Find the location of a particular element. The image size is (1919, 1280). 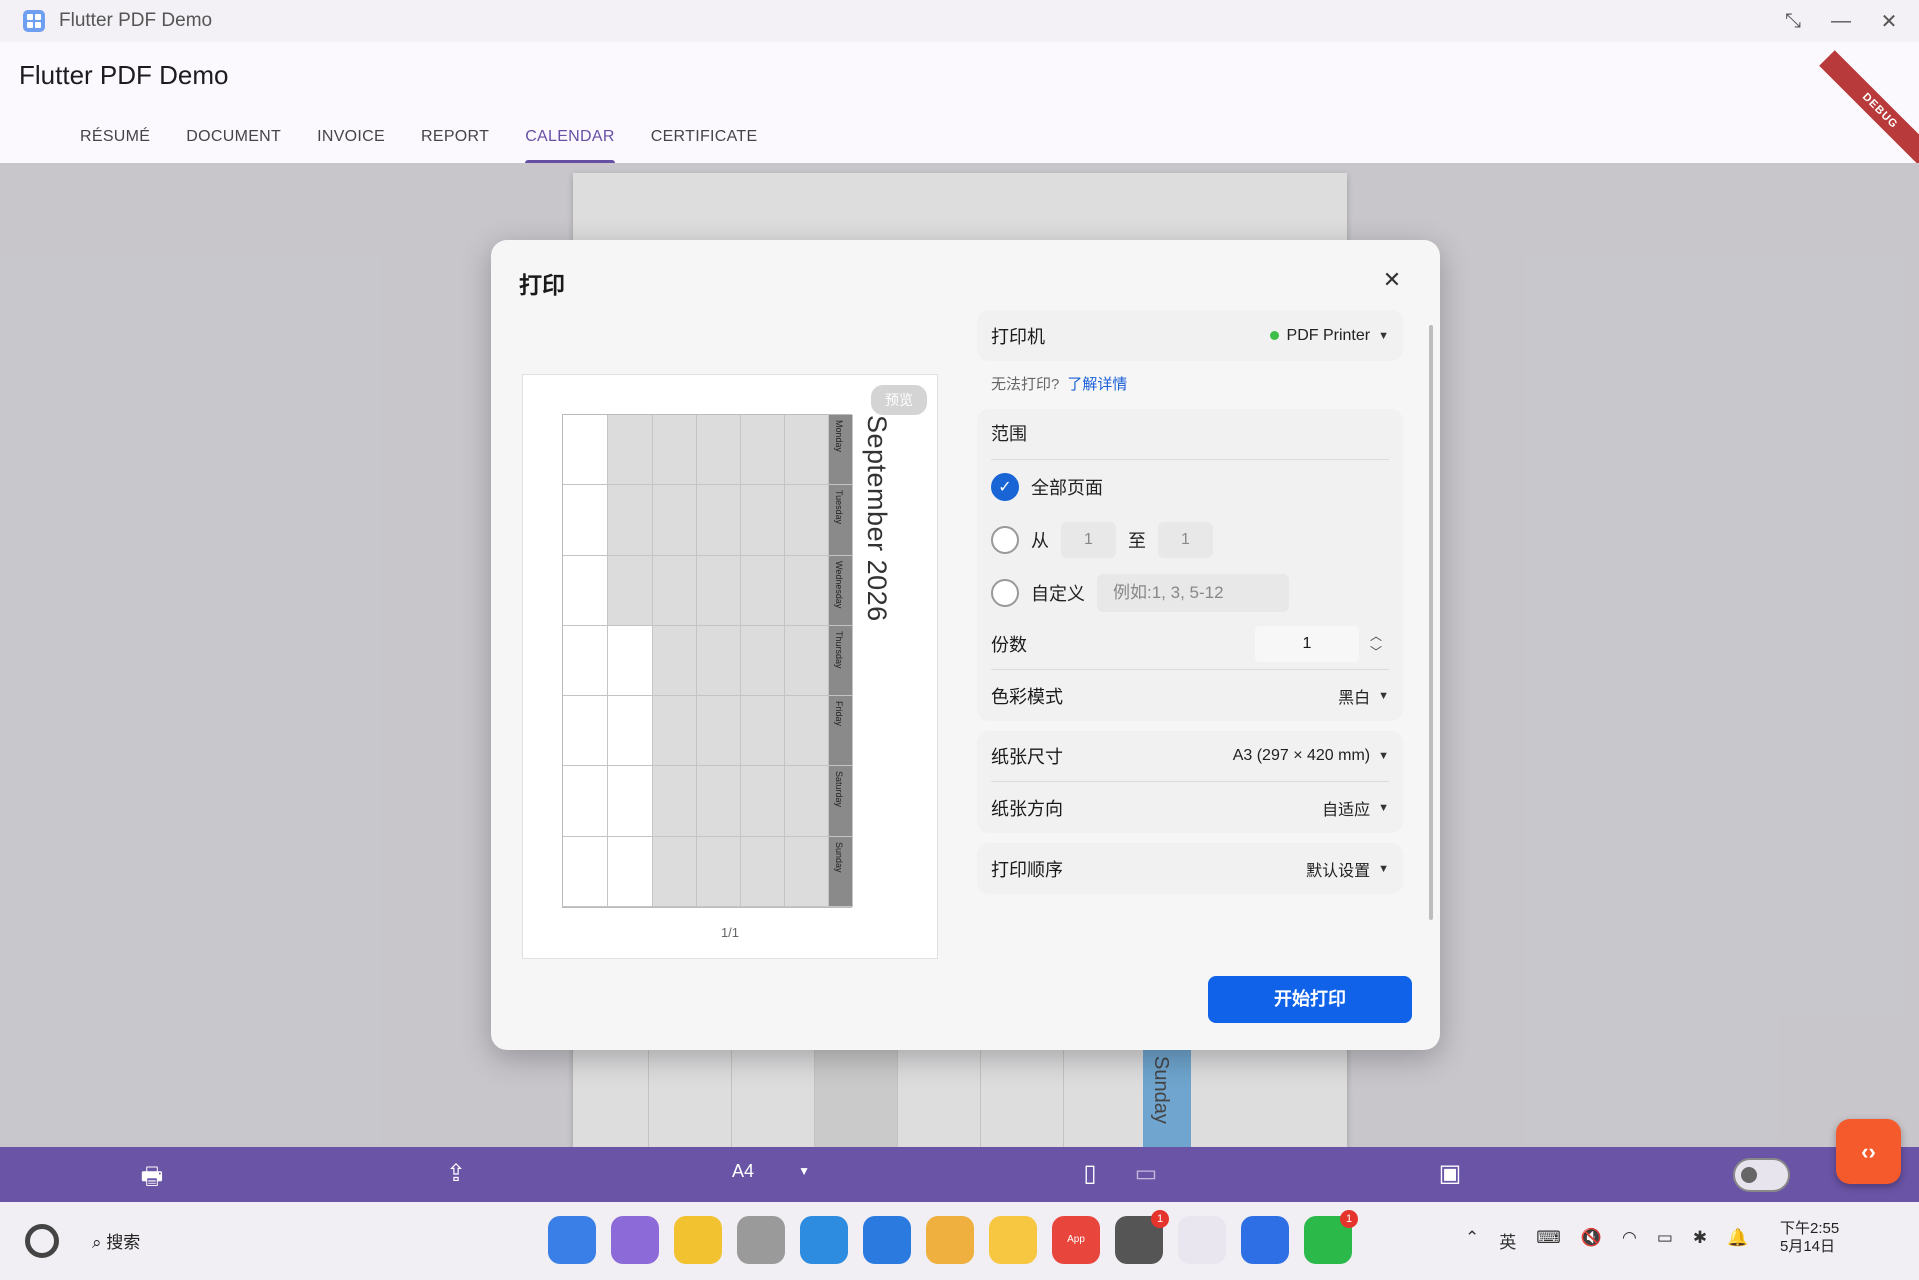

photos-icon is located at coordinates (950, 1240).